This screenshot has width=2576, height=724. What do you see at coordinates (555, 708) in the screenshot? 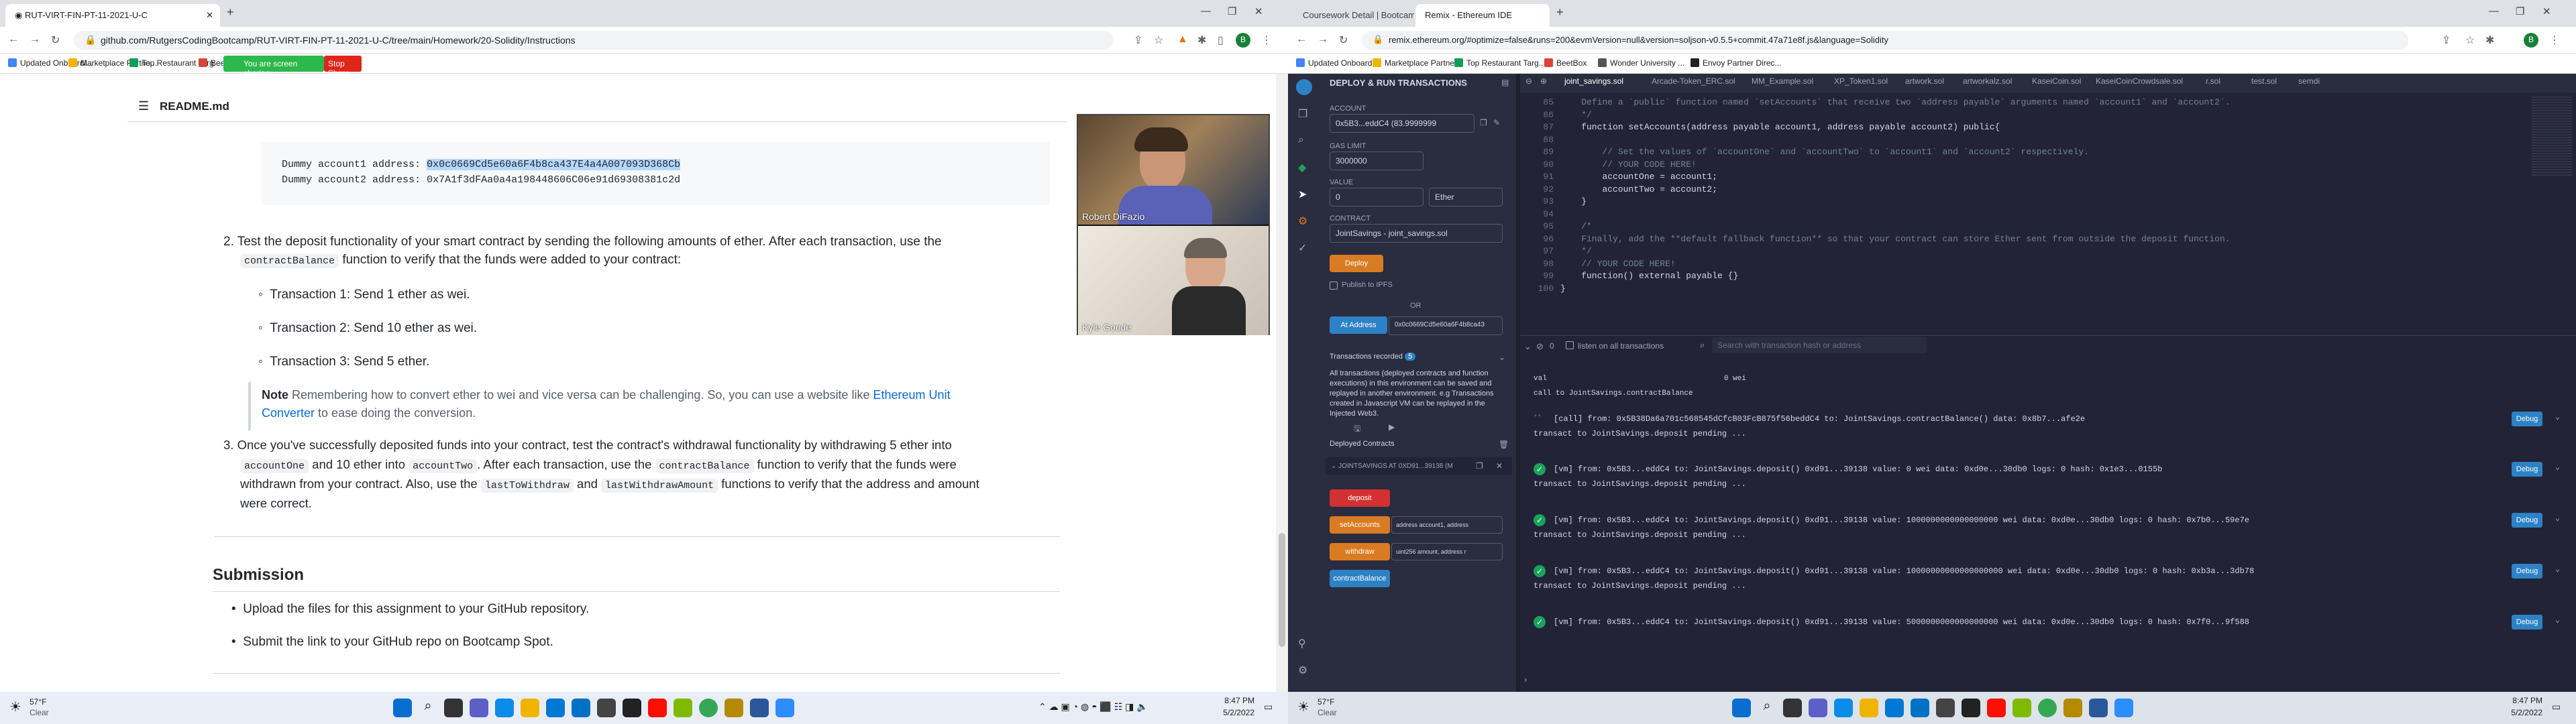
I see `store-icon` at bounding box center [555, 708].